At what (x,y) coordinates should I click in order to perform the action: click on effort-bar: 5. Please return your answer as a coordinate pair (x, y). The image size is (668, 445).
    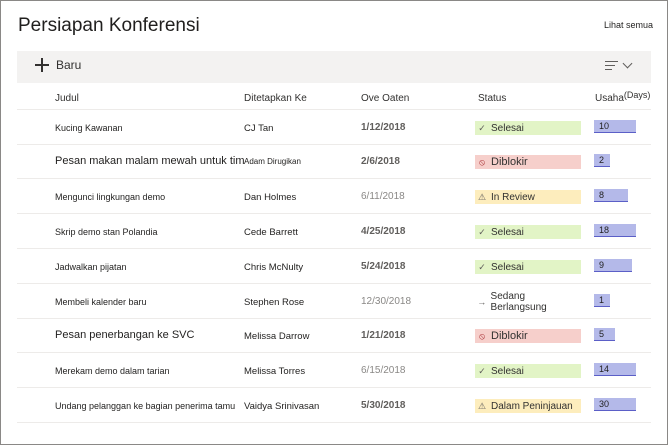
    Looking at the image, I should click on (604, 334).